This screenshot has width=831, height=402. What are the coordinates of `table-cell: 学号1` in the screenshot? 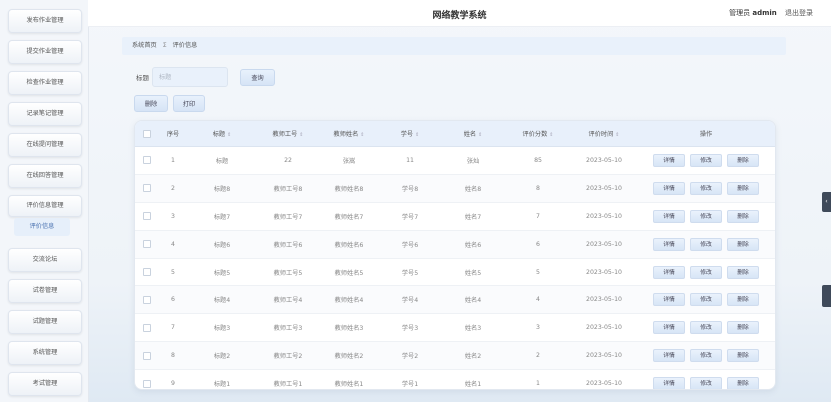 It's located at (410, 379).